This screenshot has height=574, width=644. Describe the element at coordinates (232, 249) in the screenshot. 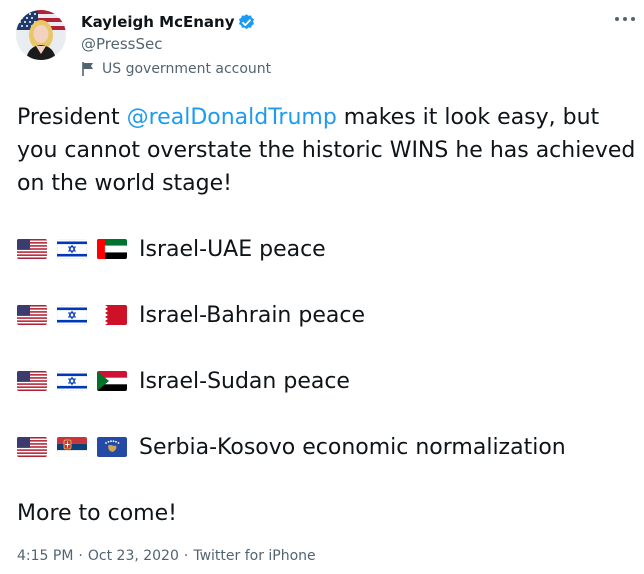

I see `row-label: Israel-UAE peace` at that location.